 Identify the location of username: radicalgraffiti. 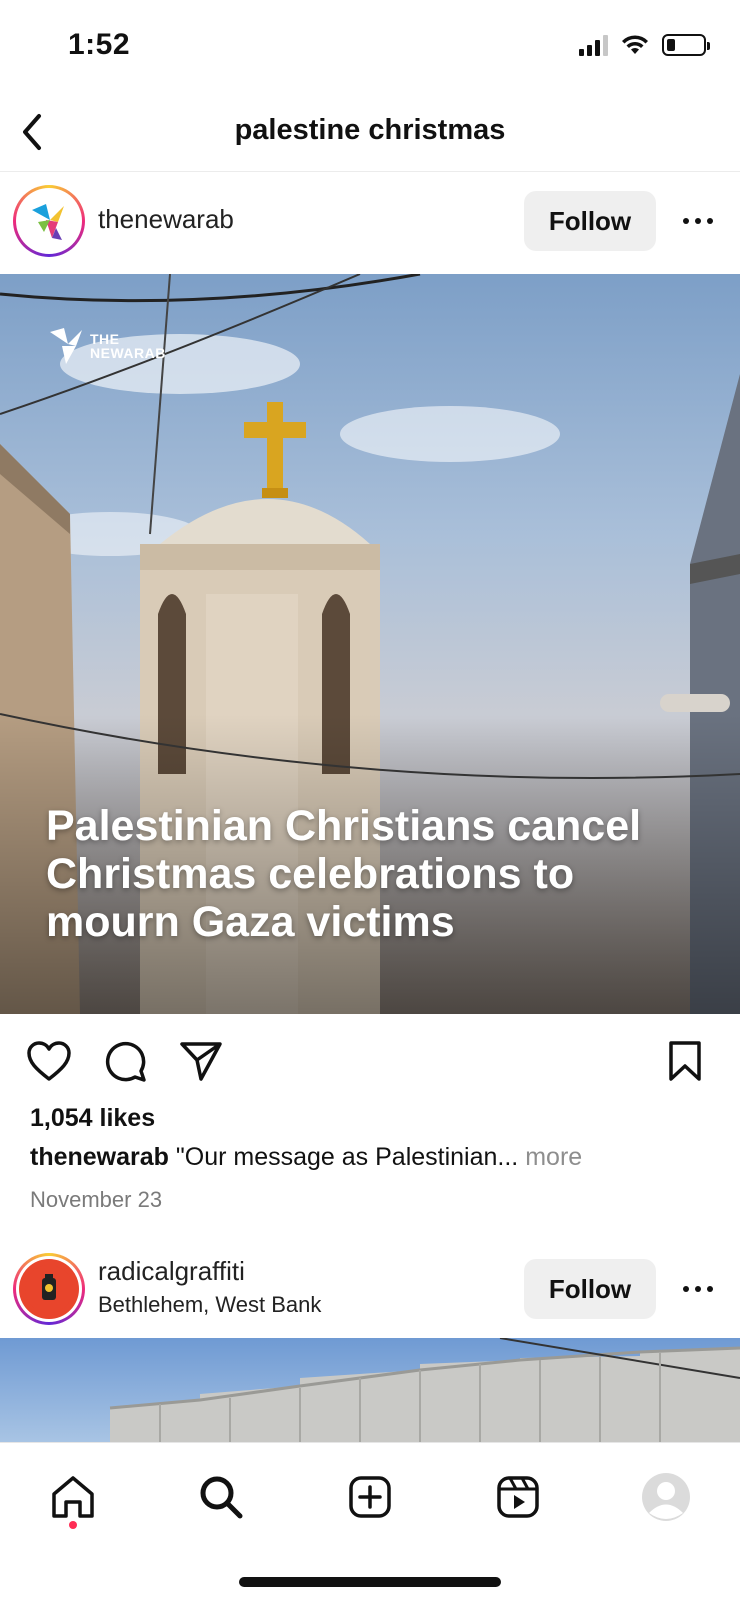
(171, 1271).